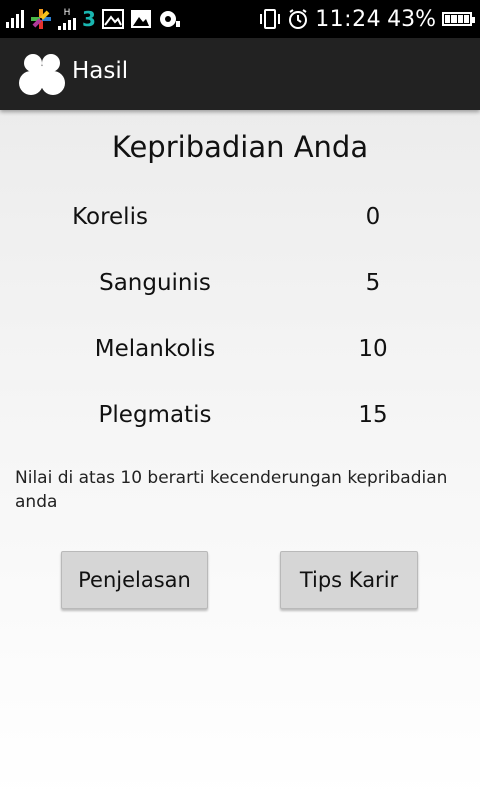 The width and height of the screenshot is (480, 800). What do you see at coordinates (240, 218) in the screenshot?
I see `result-row-korelis: Korelis 0` at bounding box center [240, 218].